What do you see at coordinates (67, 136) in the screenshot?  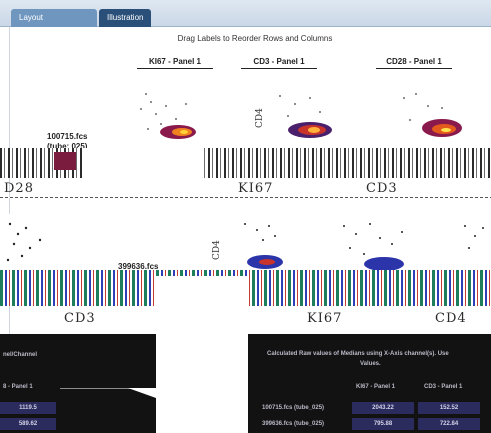 I see `row-label-100715: 100715.fcs` at bounding box center [67, 136].